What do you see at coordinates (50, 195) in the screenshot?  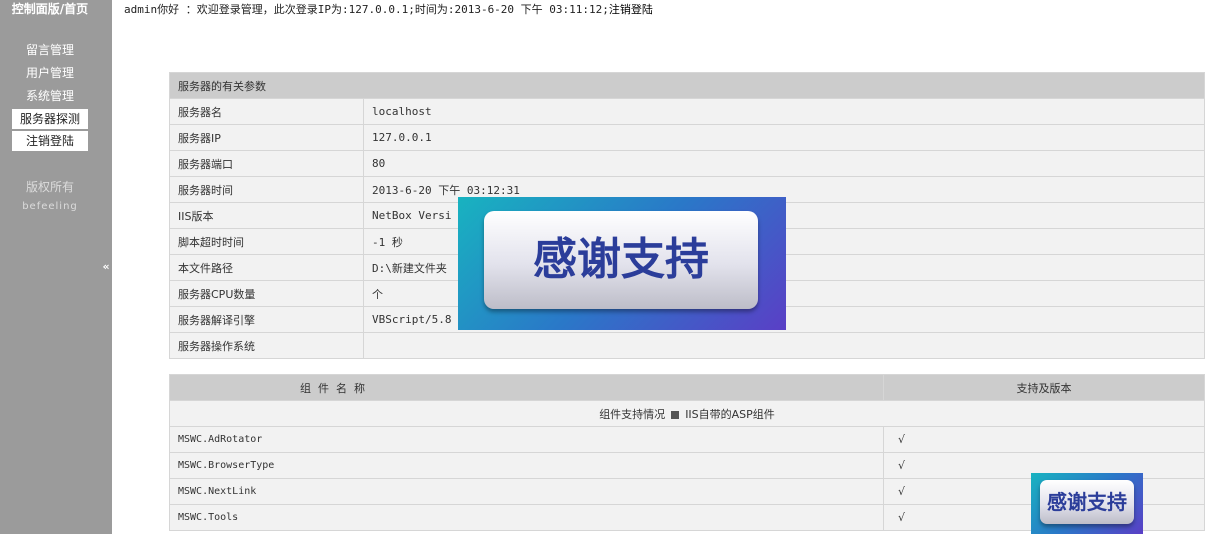 I see `sidebar-copyright: 版权所有 befeeling` at bounding box center [50, 195].